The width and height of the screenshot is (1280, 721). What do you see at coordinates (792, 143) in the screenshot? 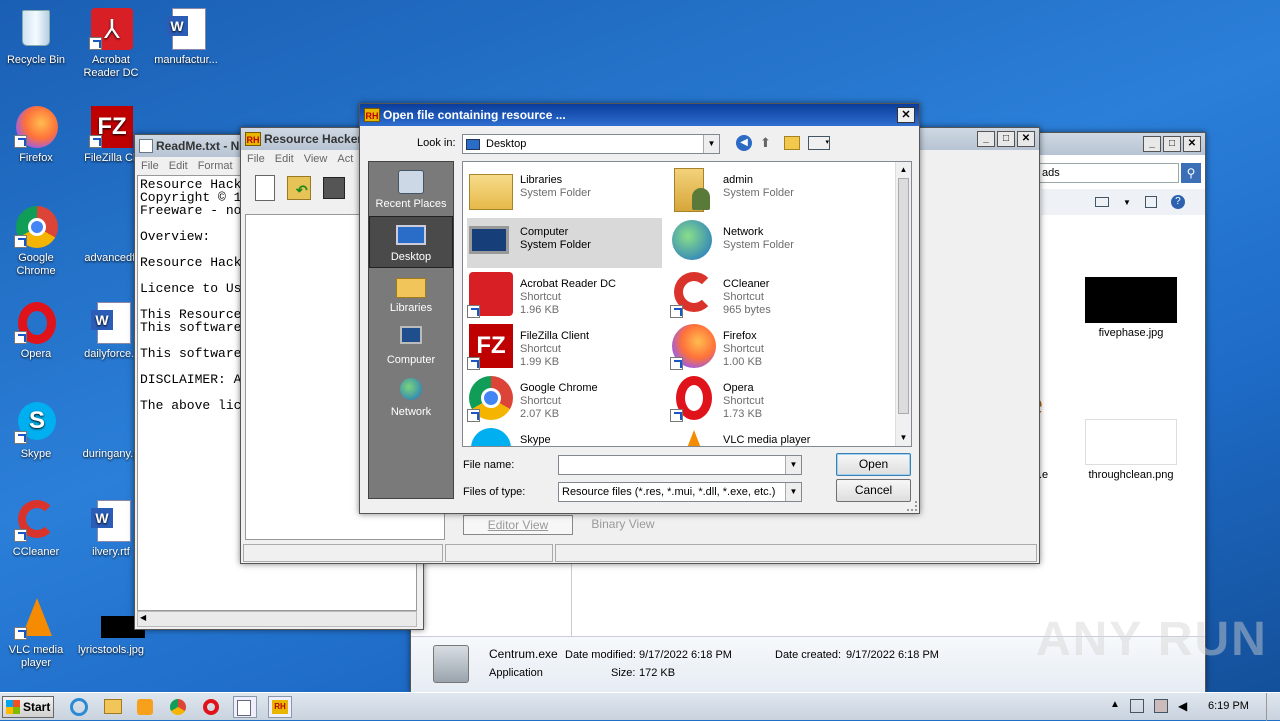
I see `new-folder-icon` at bounding box center [792, 143].